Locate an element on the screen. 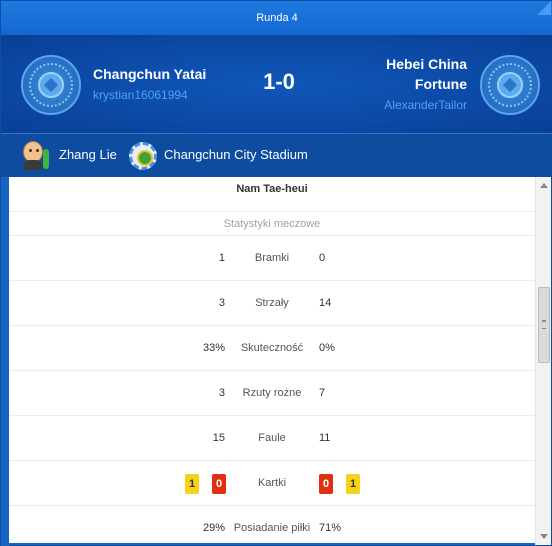  stat-label: Strzały is located at coordinates (272, 303).